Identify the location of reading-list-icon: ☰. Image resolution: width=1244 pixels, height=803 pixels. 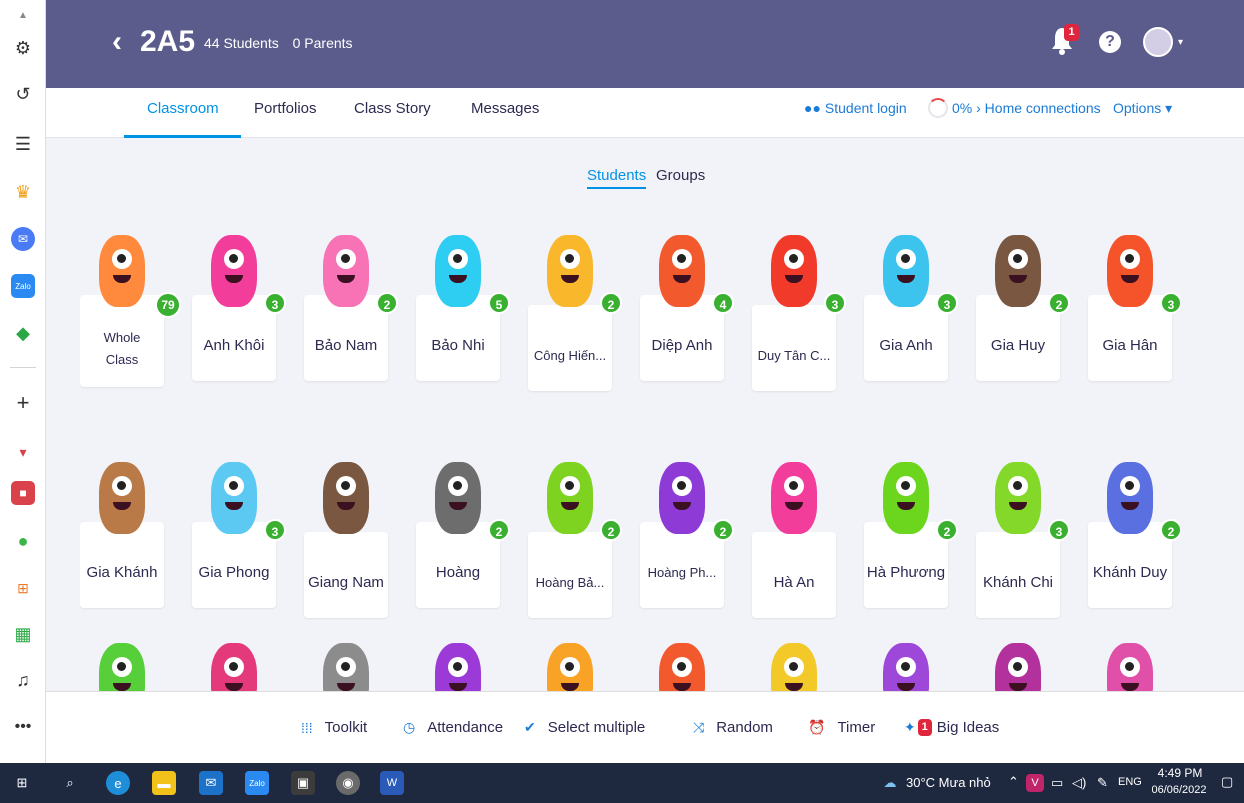
(23, 144).